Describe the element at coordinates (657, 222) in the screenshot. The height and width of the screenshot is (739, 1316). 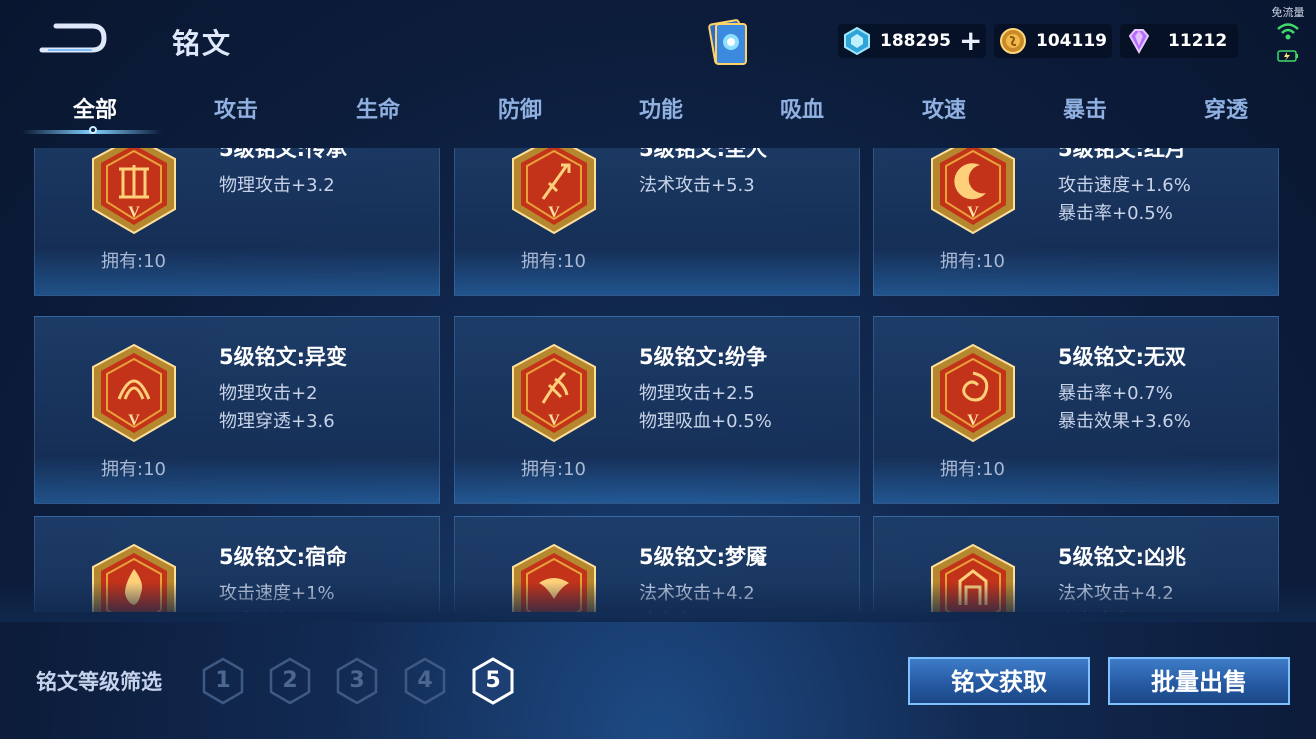
I see `rune-card: V 5级铭文:圣人法术攻击+5.3 拥有:10` at that location.